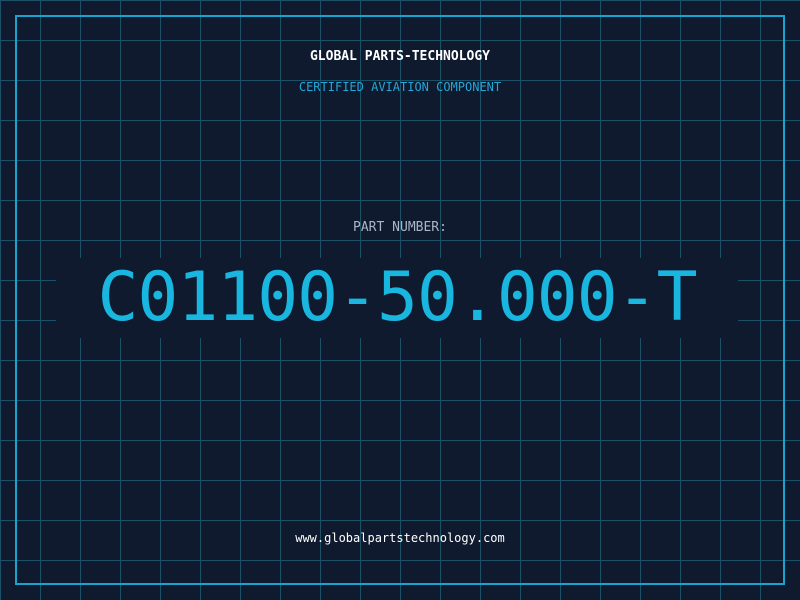  I want to click on part-number-value: C01100-50.000-T, so click(397, 297).